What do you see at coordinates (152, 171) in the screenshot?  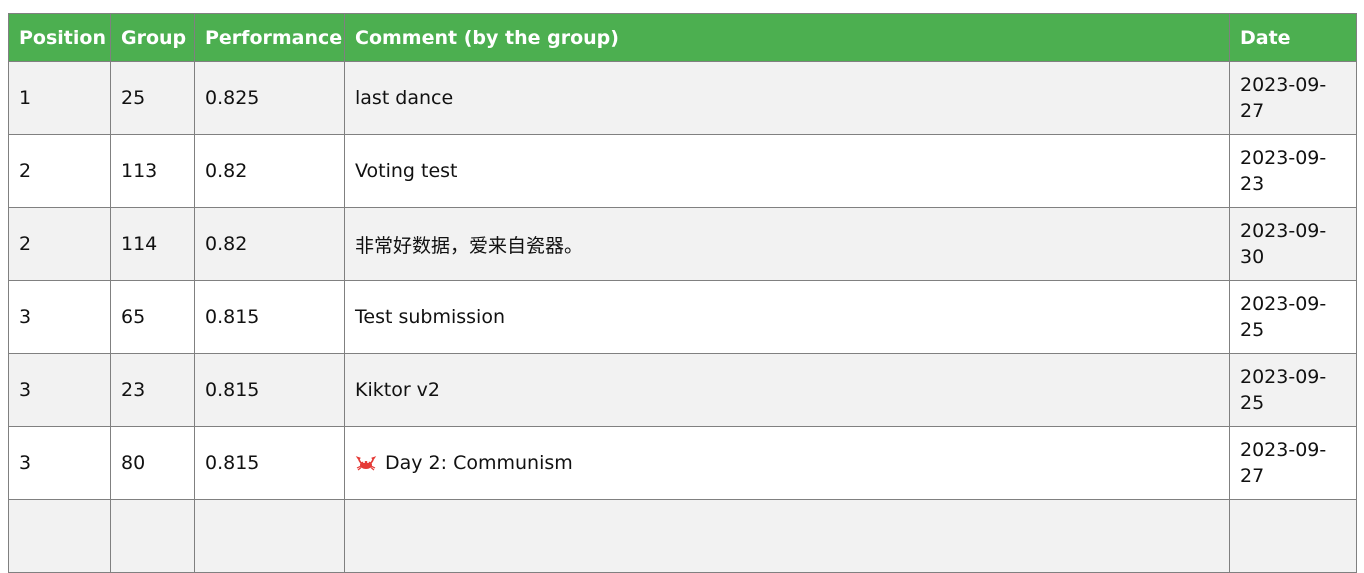 I see `cell-group: 113` at bounding box center [152, 171].